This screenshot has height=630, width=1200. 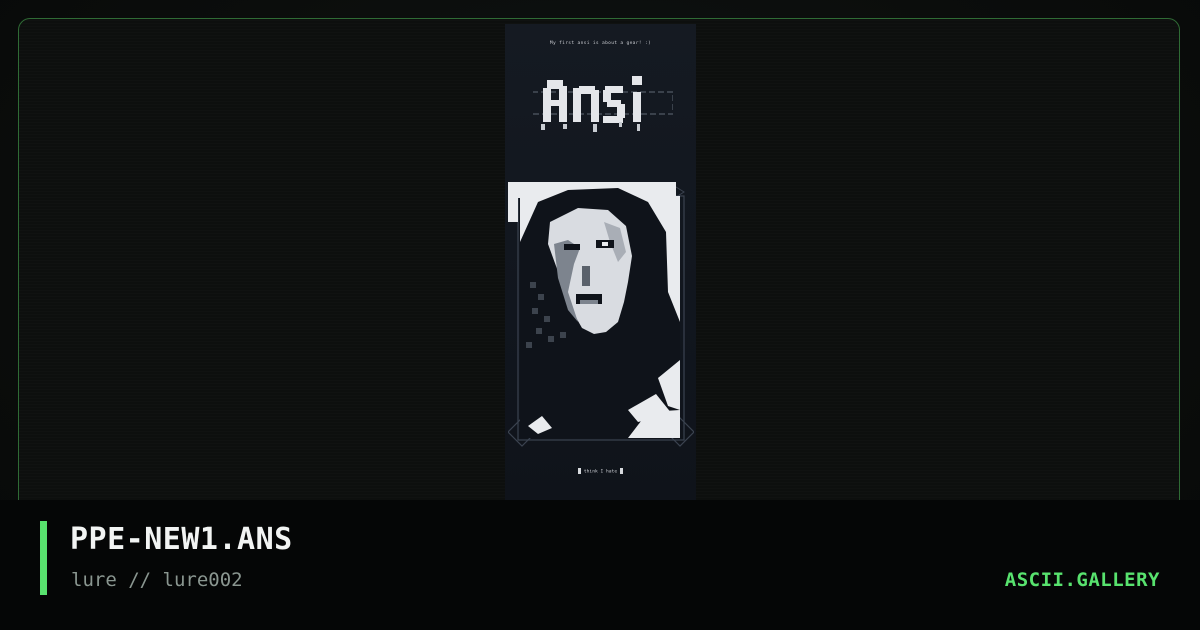 What do you see at coordinates (600, 43) in the screenshot?
I see `artwork-intro-text: My first ansi is about a gear! :)` at bounding box center [600, 43].